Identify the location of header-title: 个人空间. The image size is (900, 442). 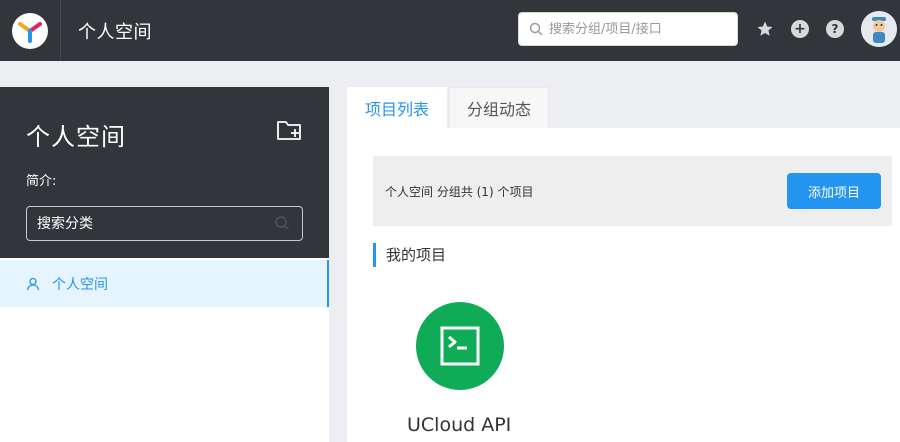
(115, 32).